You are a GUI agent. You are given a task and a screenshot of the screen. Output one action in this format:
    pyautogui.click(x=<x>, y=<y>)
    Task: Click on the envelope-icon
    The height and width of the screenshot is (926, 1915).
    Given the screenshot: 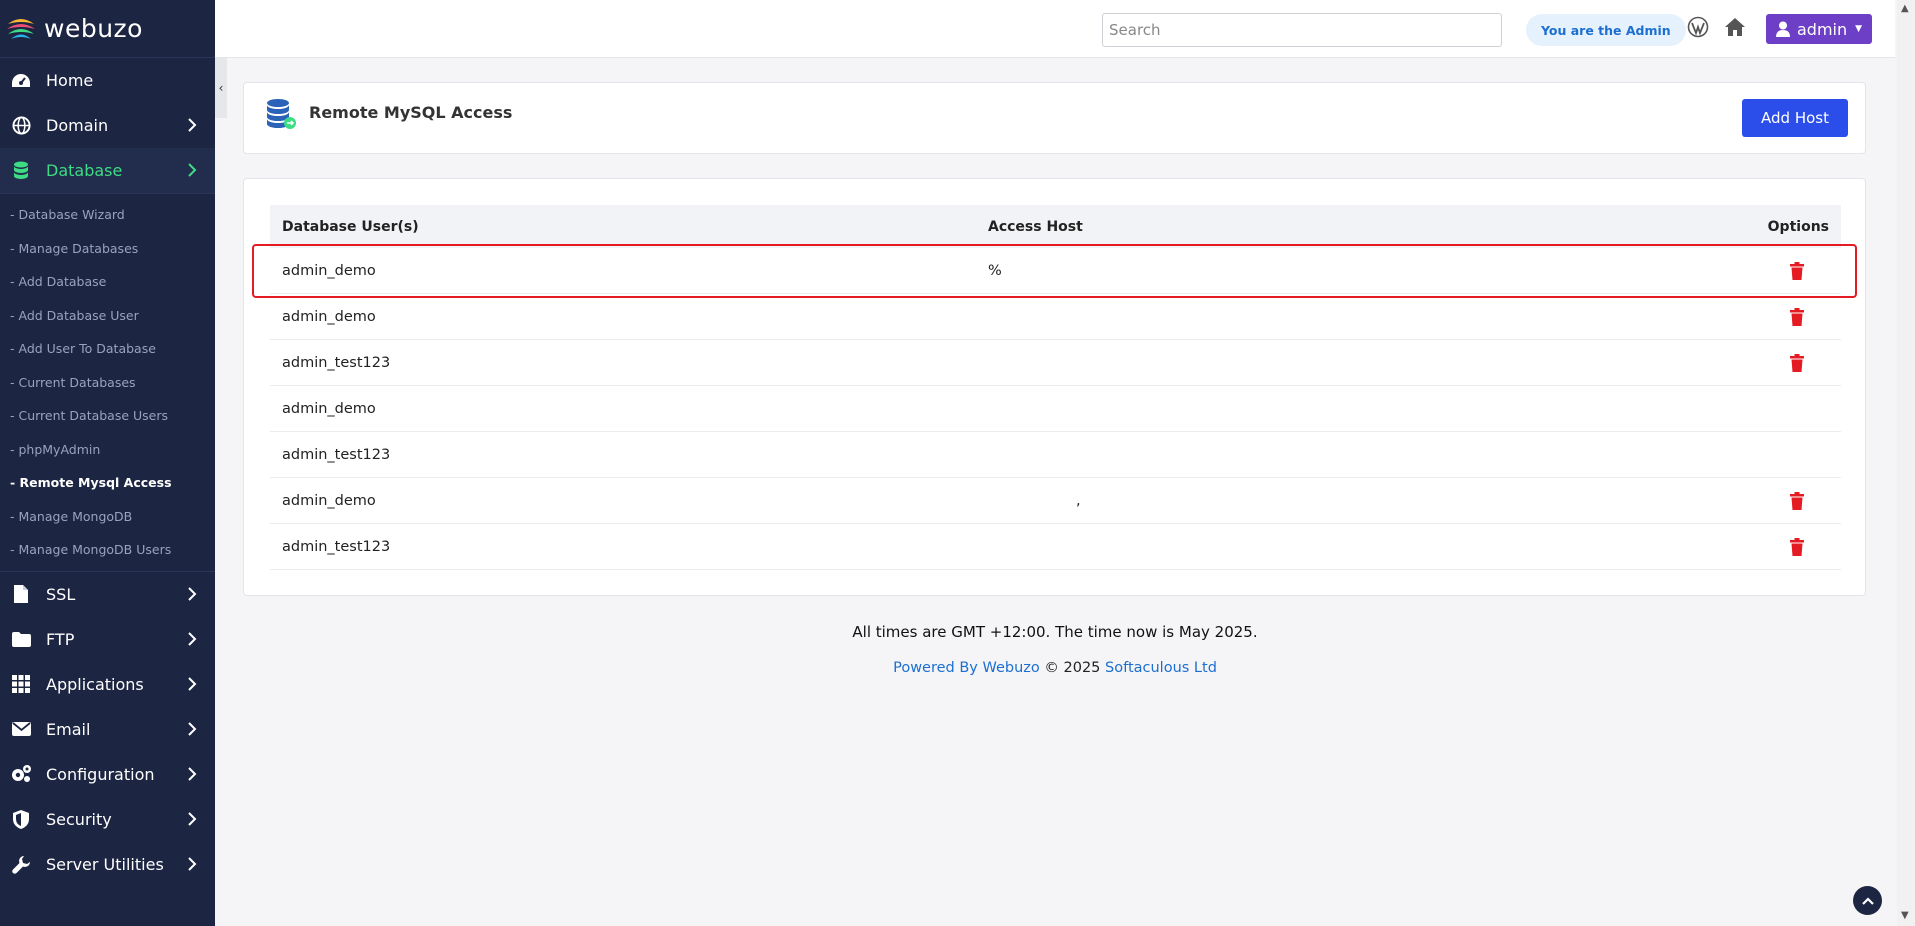 What is the action you would take?
    pyautogui.click(x=21, y=729)
    